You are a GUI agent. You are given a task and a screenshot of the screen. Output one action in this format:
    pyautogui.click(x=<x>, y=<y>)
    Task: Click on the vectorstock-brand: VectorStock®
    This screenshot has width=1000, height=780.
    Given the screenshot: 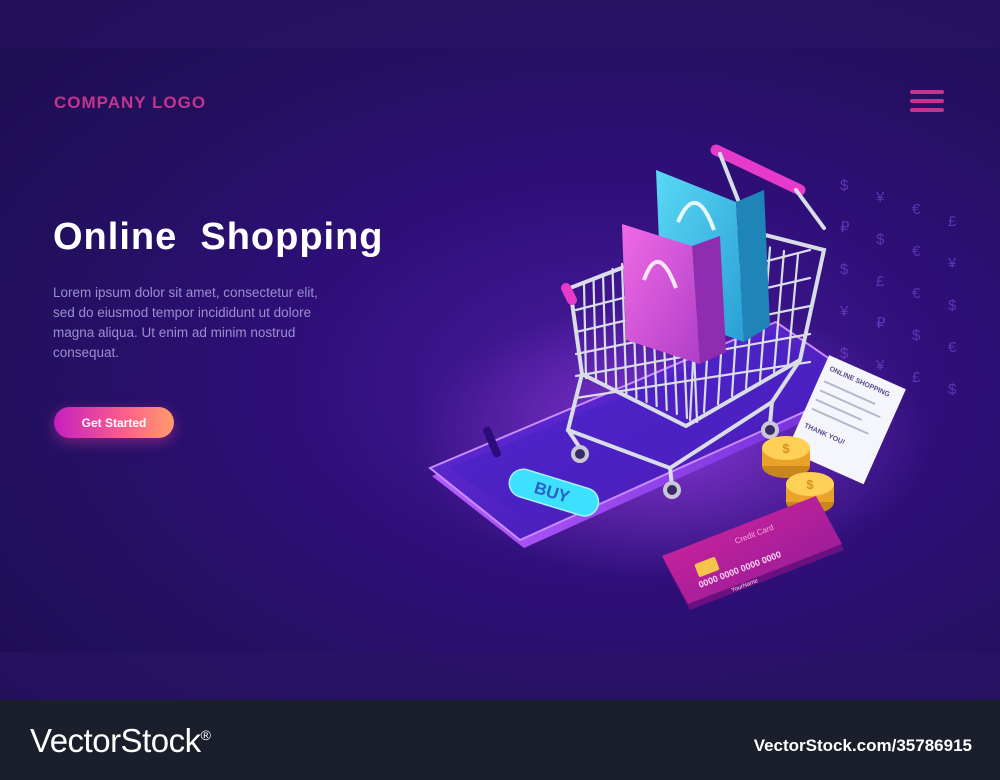 What is the action you would take?
    pyautogui.click(x=120, y=741)
    